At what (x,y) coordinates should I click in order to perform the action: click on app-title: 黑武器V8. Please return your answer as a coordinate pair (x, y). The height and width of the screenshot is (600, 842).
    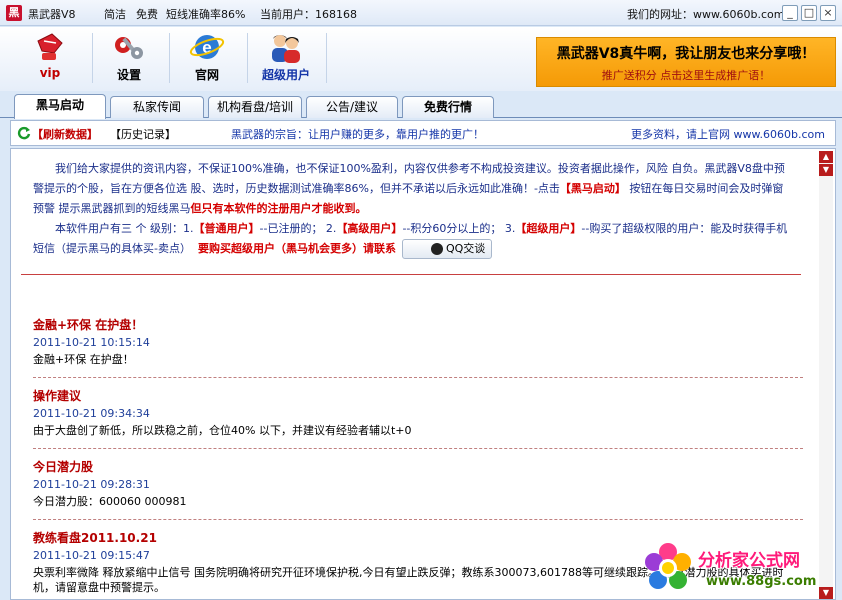
    Looking at the image, I should click on (52, 14).